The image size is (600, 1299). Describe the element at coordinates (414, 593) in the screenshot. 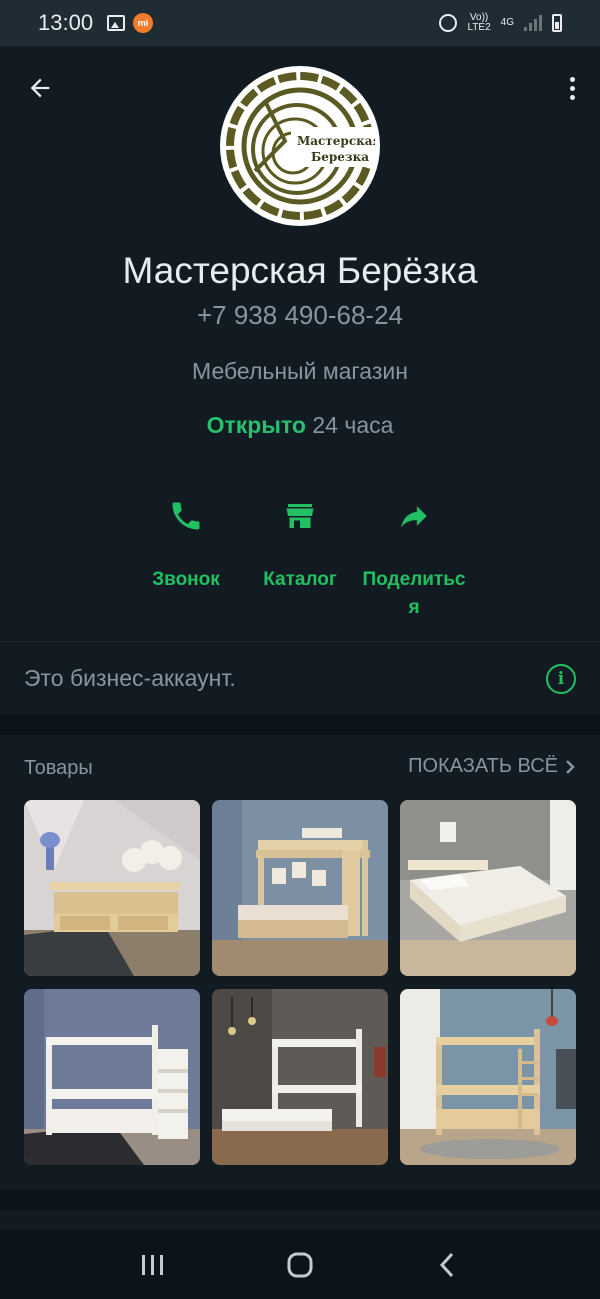

I see `share-label: Поделитьс я` at that location.